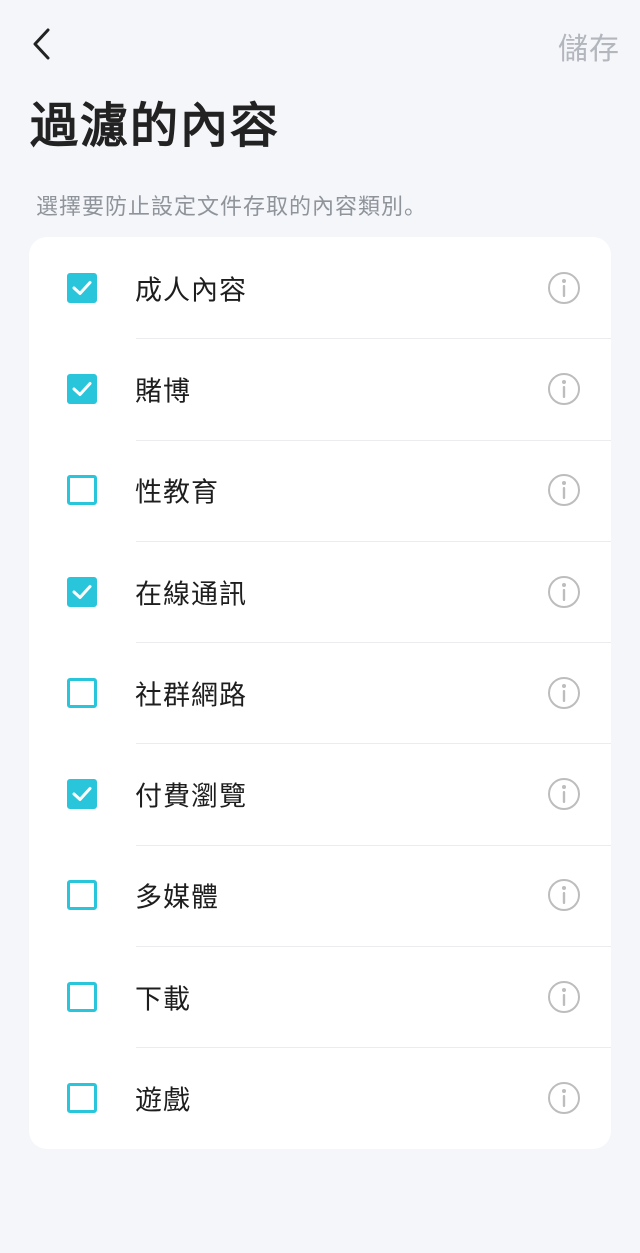  I want to click on category-label: 在線通訊, so click(191, 595).